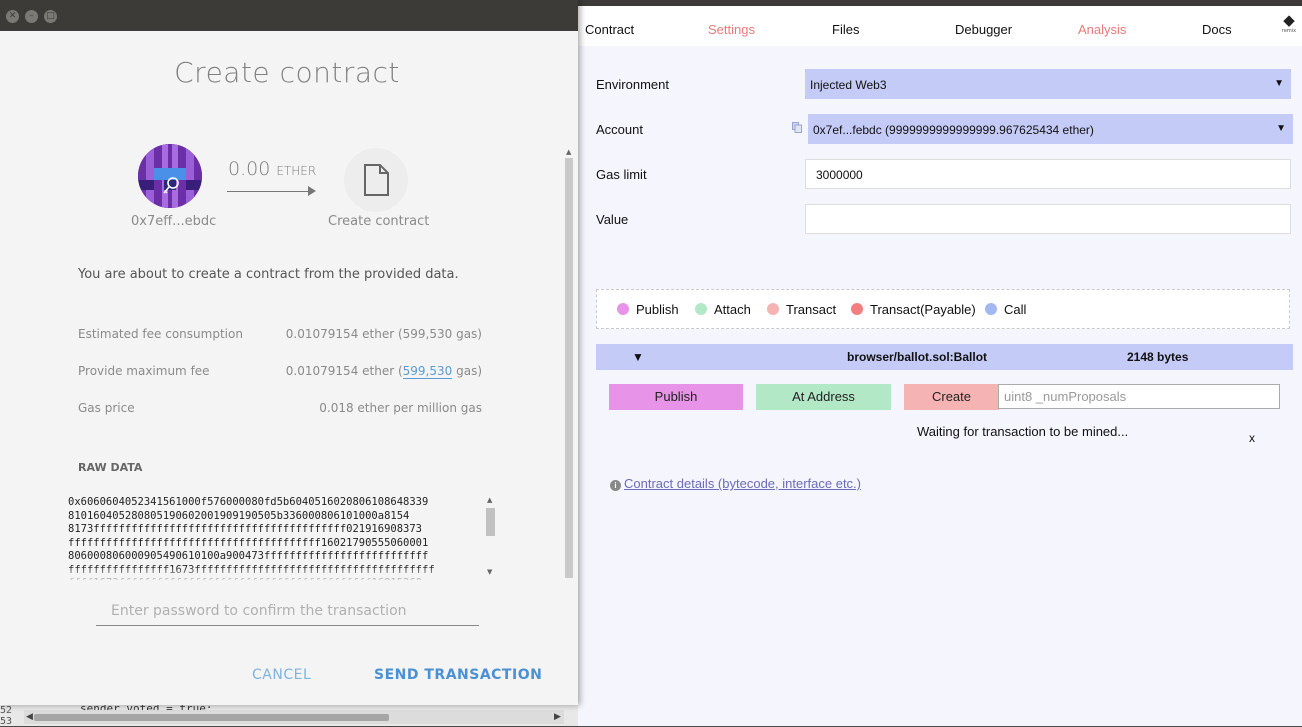 The width and height of the screenshot is (1302, 727). I want to click on contract-header-bar: ▼ browser/ballot.sol:Ballot 2148 bytes, so click(944, 357).